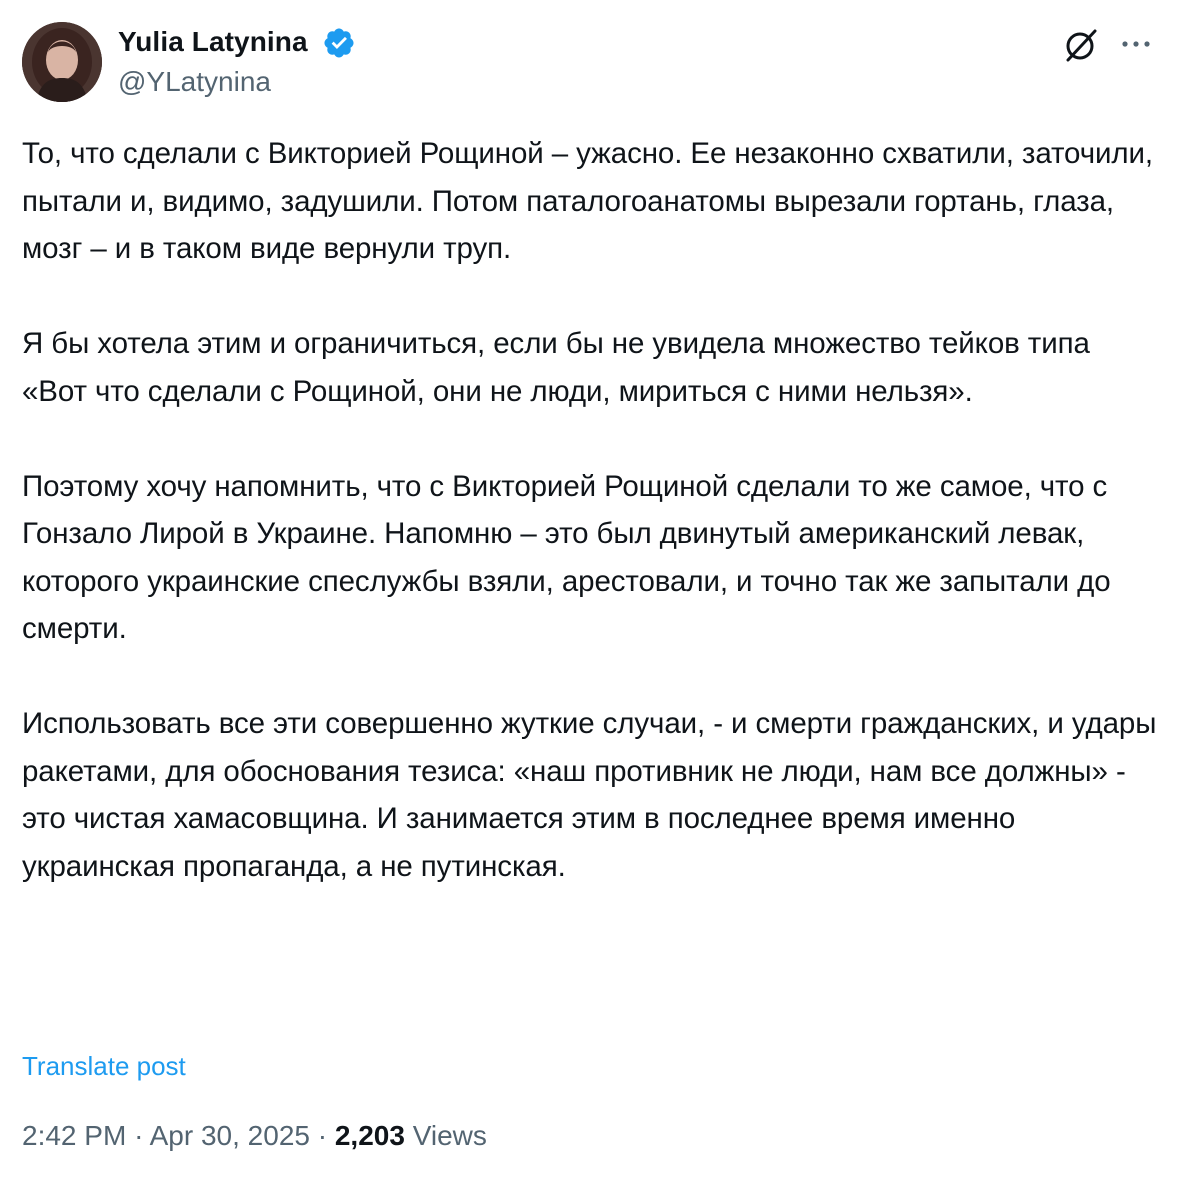  I want to click on author-avatar, so click(62, 62).